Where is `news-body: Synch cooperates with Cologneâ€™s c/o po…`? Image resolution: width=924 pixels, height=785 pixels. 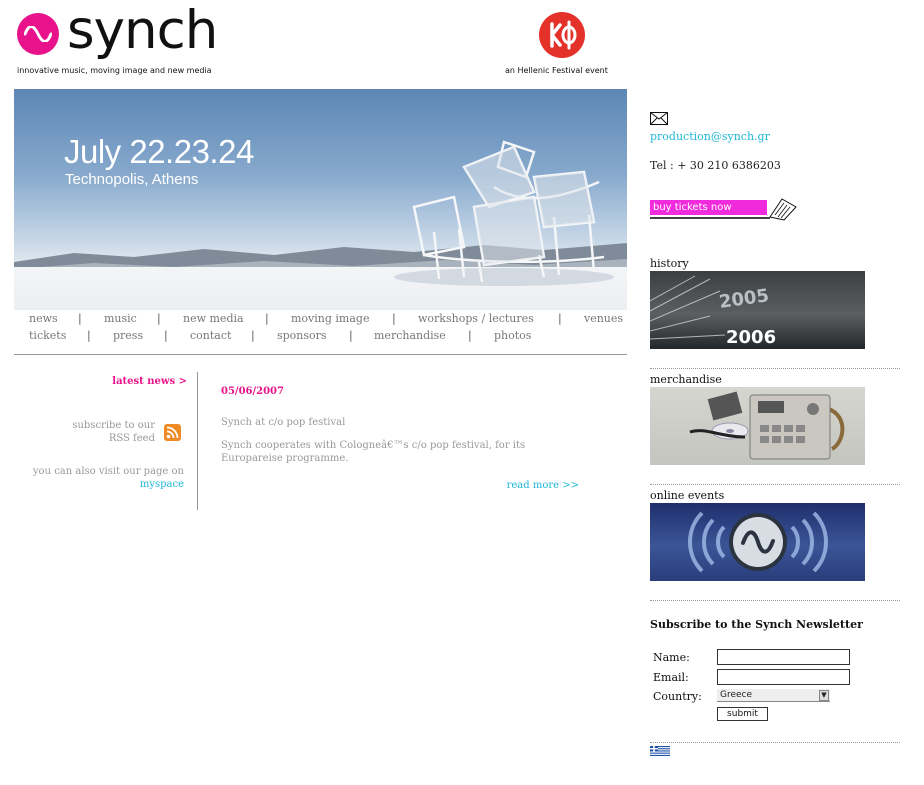
news-body: Synch cooperates with Cologneâ€™s c/o po… is located at coordinates (373, 452).